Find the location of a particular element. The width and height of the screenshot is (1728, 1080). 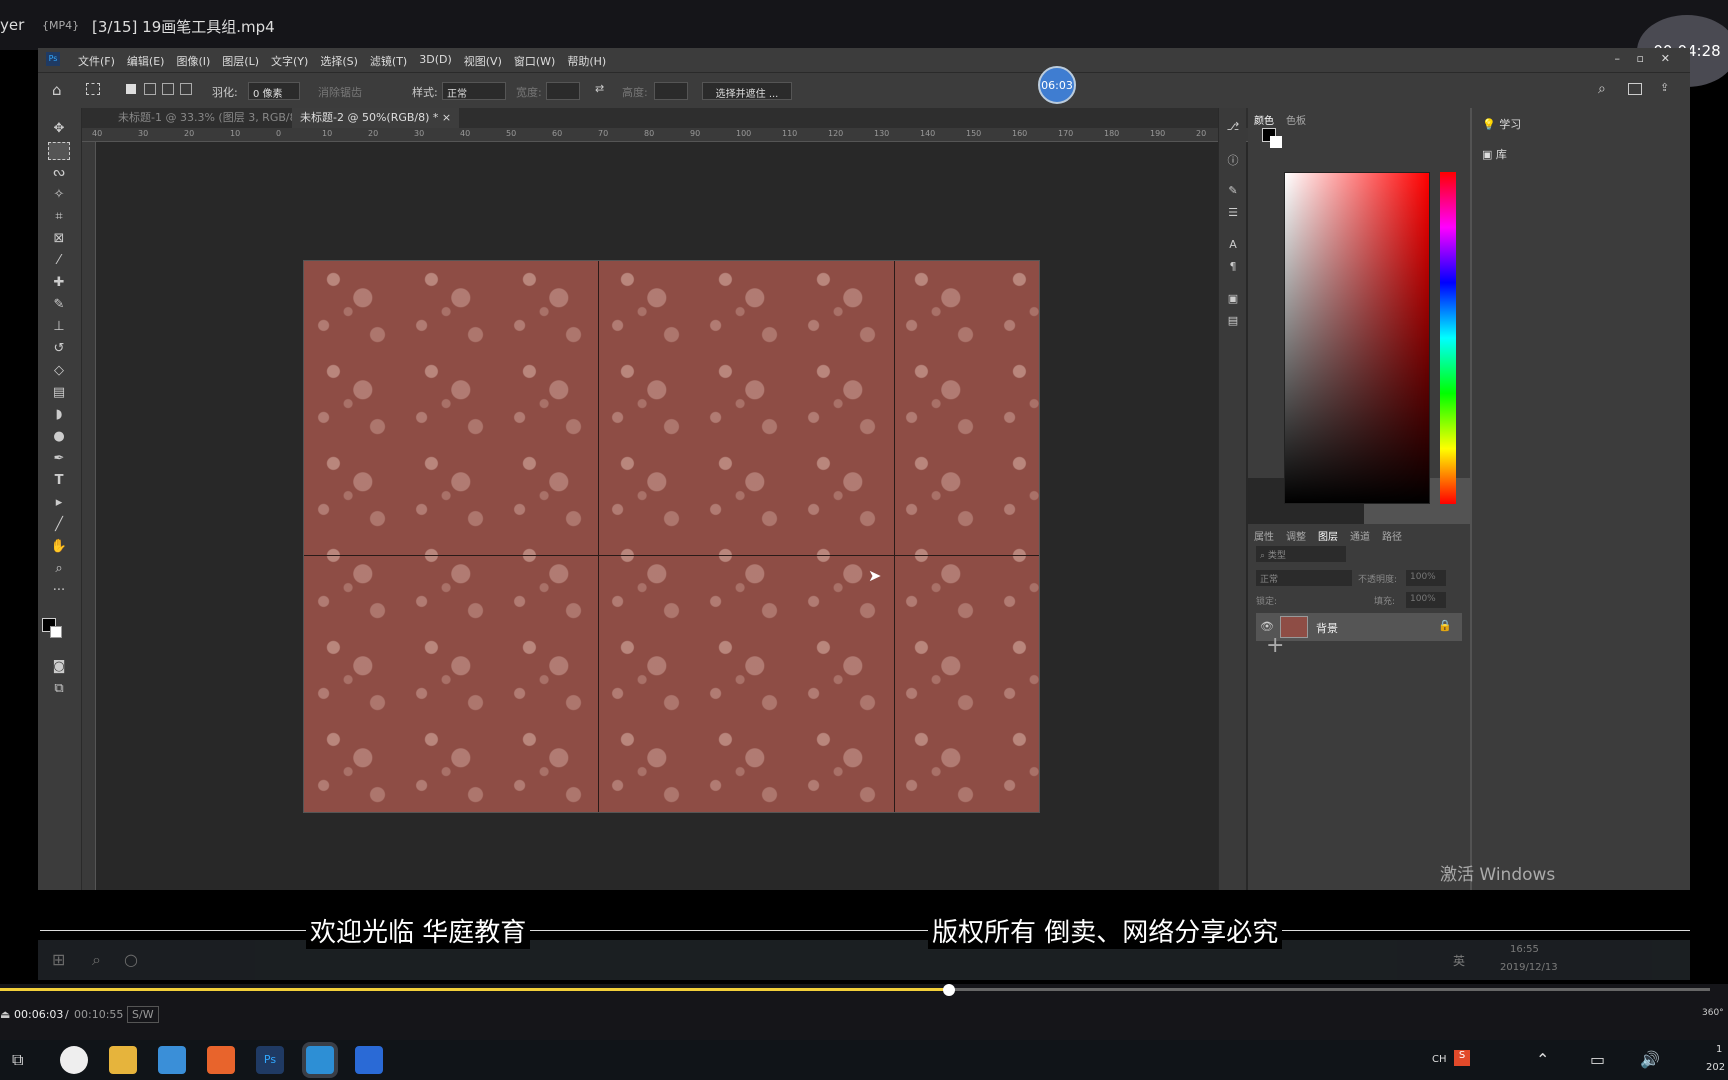

tab-swatches: 色板 is located at coordinates (1296, 119).